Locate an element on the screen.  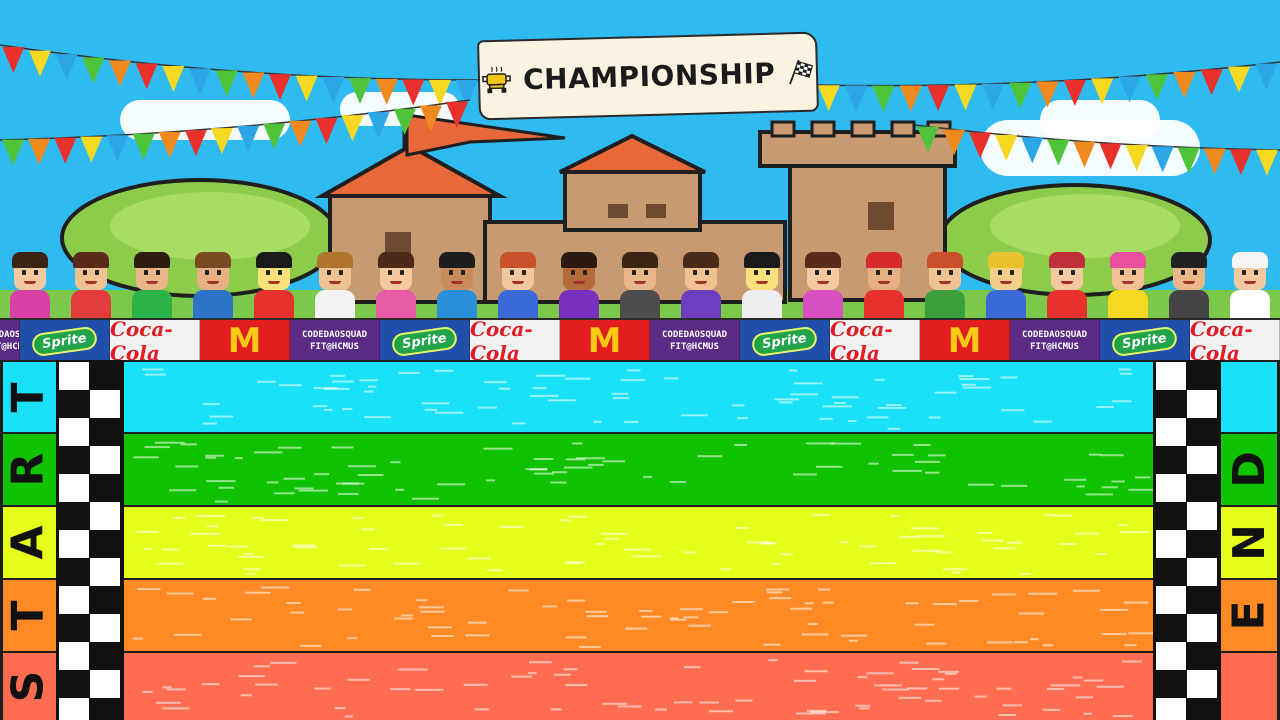
sponsor-code: CODEDAOSQUAD FIT@HCMUS is located at coordinates (1055, 341).